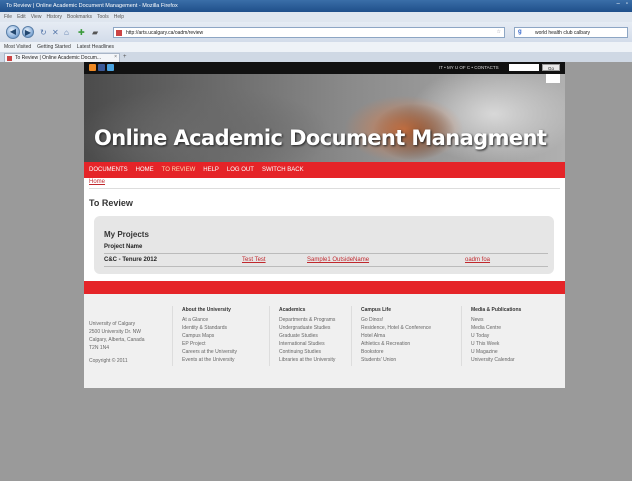 The width and height of the screenshot is (632, 481). What do you see at coordinates (54, 18) in the screenshot?
I see `menu-history: History` at bounding box center [54, 18].